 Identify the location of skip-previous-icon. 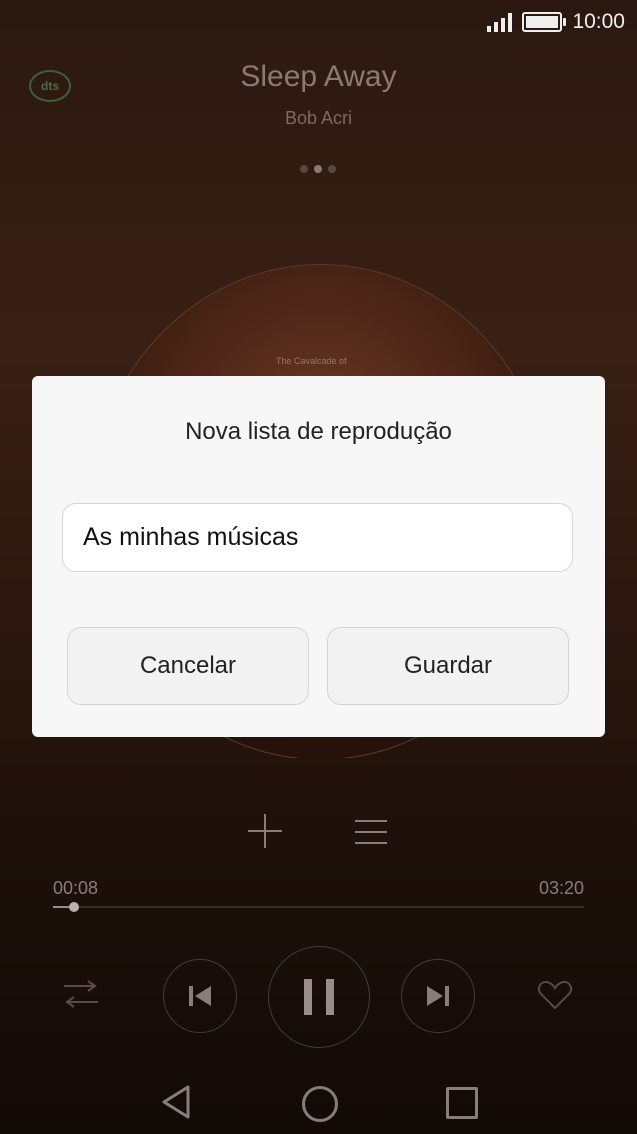
(200, 996).